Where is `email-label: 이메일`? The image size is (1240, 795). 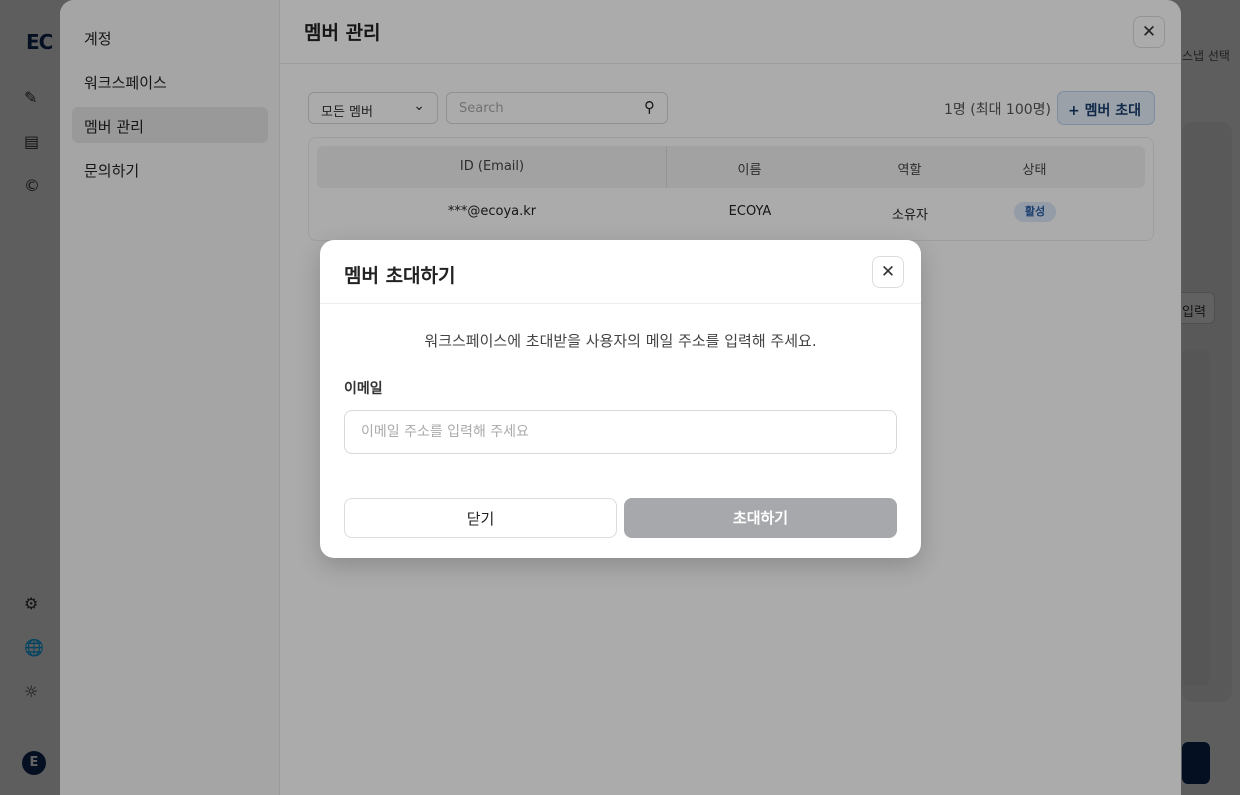 email-label: 이메일 is located at coordinates (363, 389).